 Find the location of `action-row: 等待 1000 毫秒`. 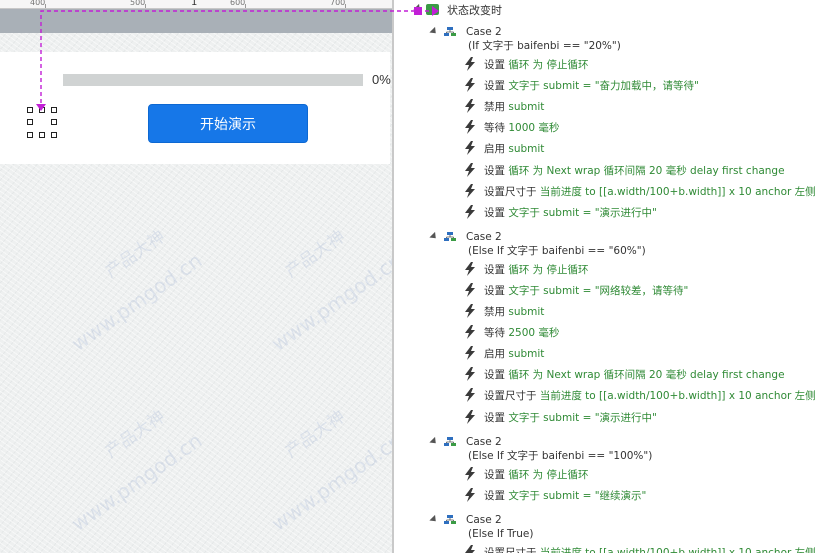

action-row: 等待 1000 毫秒 is located at coordinates (521, 128).